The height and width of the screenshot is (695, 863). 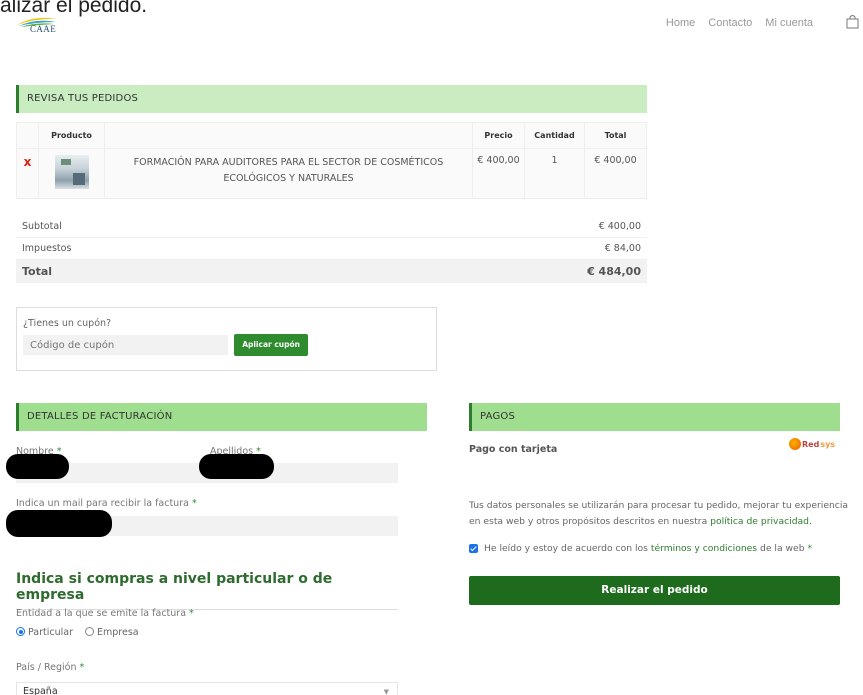 What do you see at coordinates (37, 466) in the screenshot?
I see `first-name-field` at bounding box center [37, 466].